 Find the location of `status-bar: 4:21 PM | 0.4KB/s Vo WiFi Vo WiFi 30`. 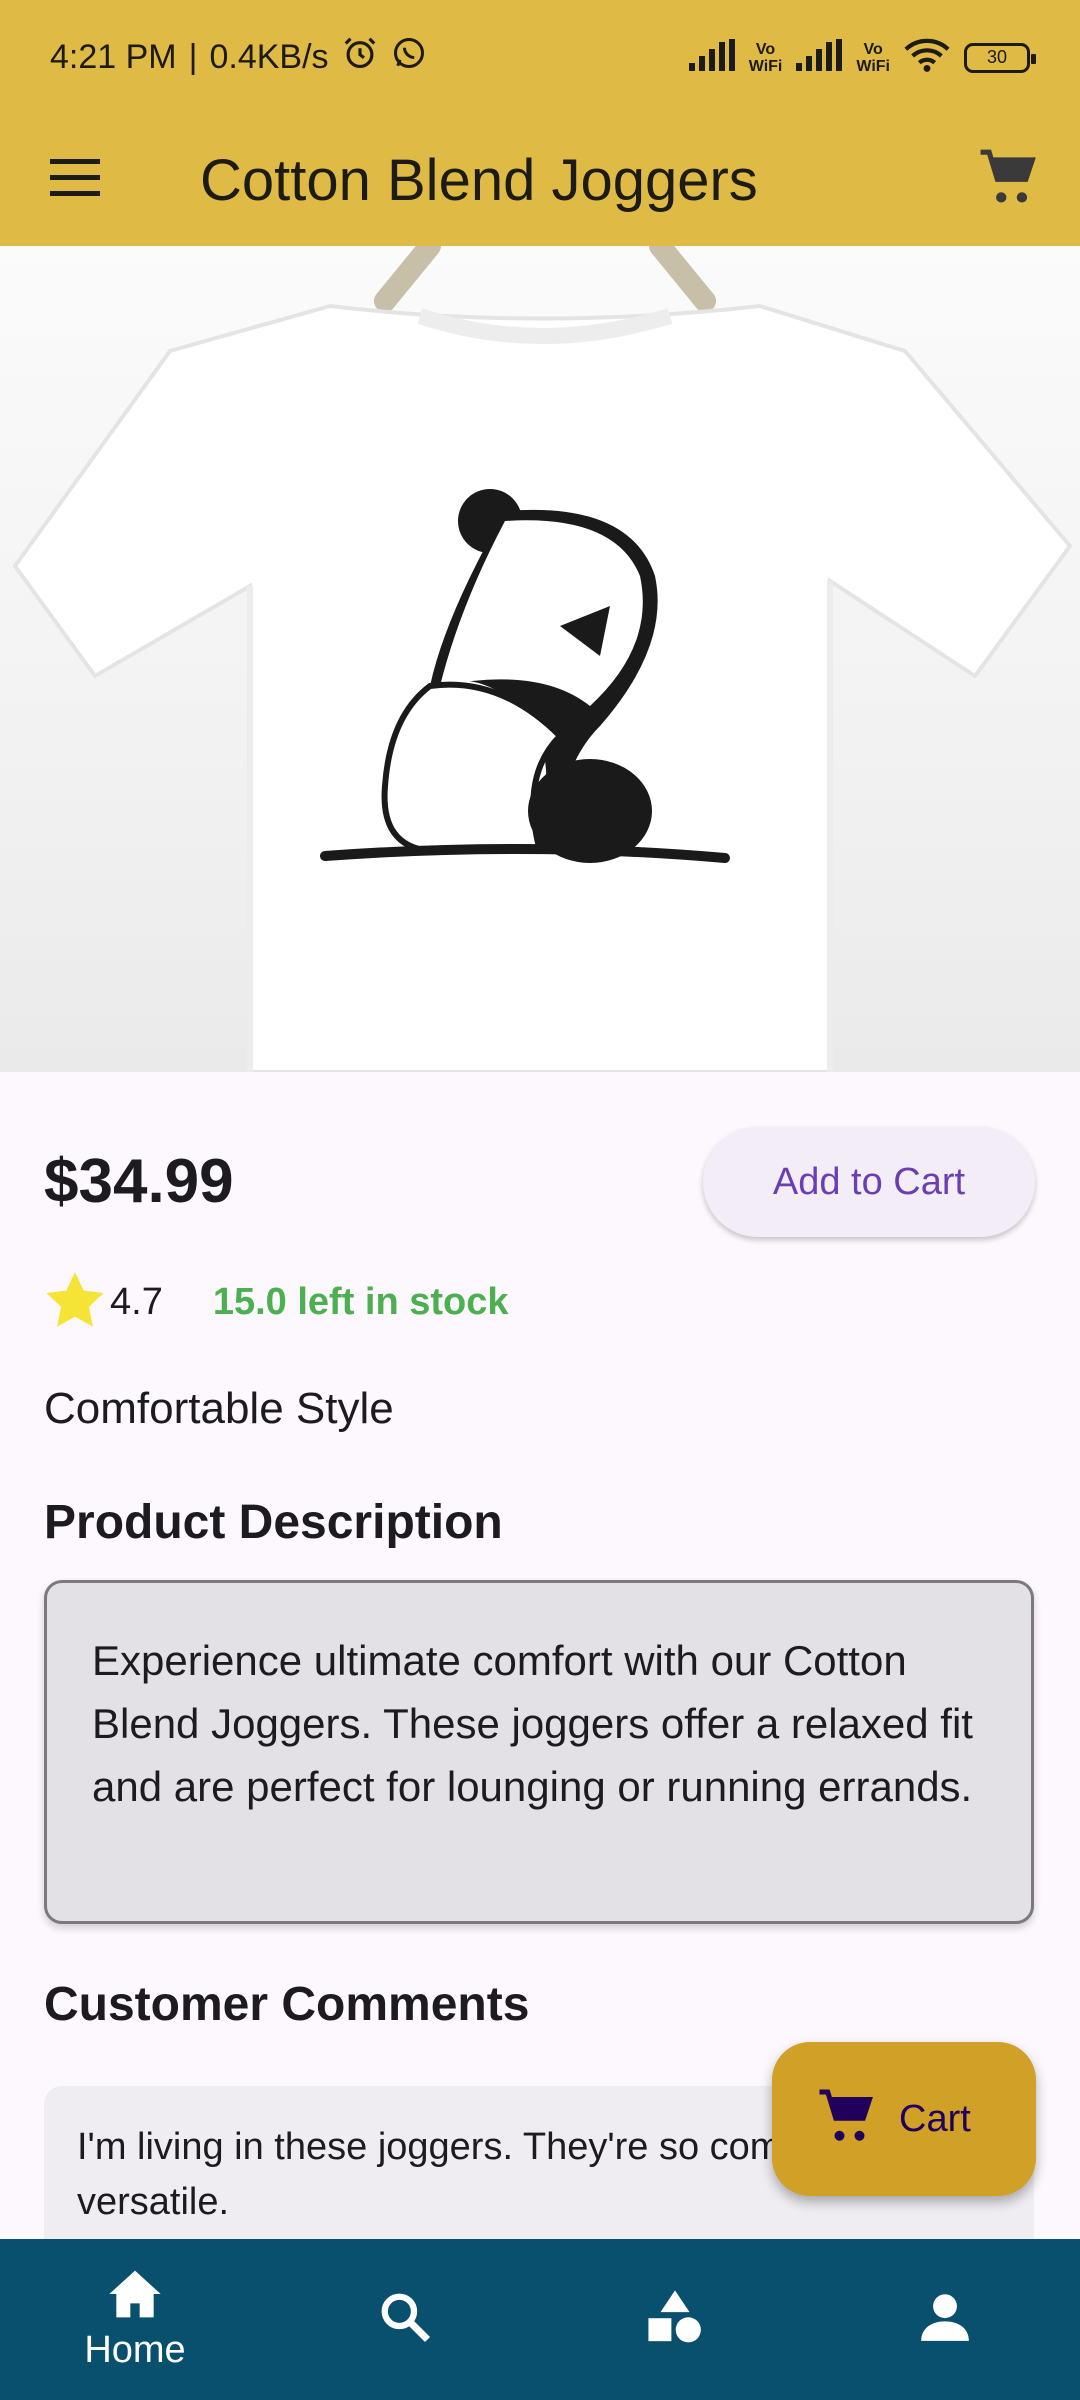

status-bar: 4:21 PM | 0.4KB/s Vo WiFi Vo WiFi 30 is located at coordinates (540, 57).